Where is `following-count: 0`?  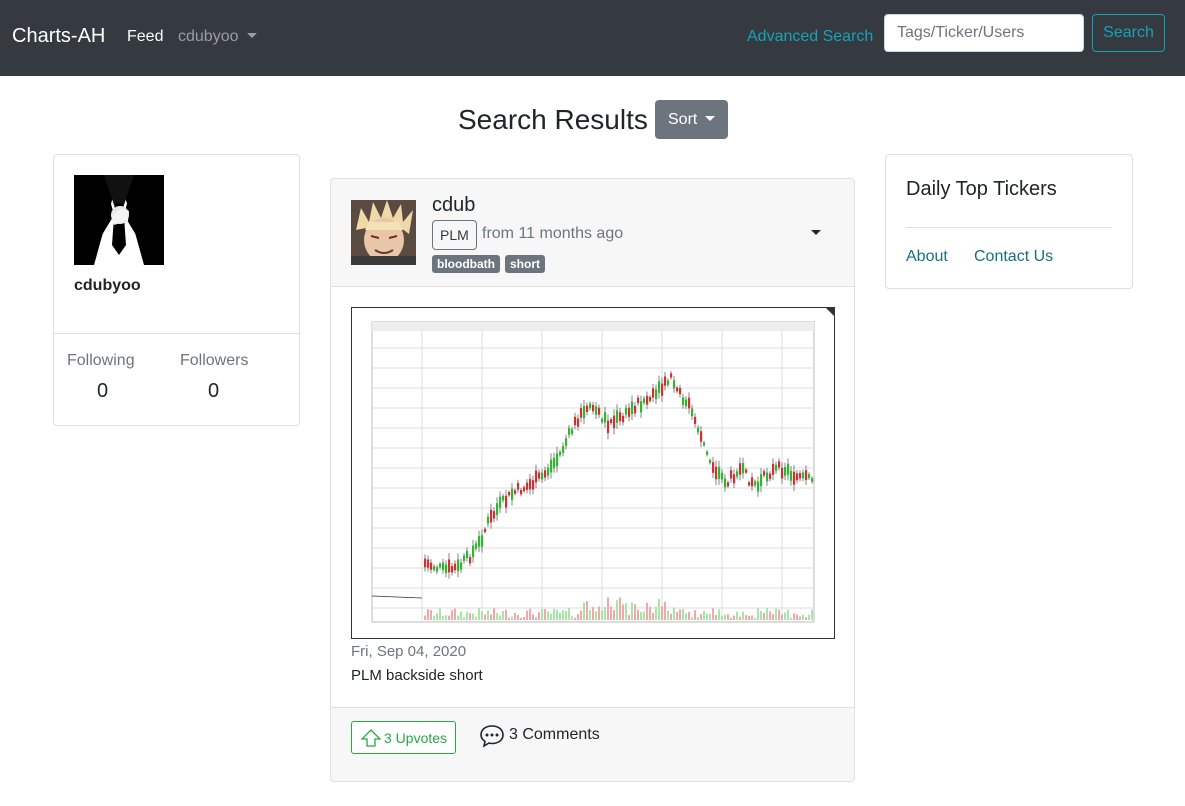 following-count: 0 is located at coordinates (102, 391).